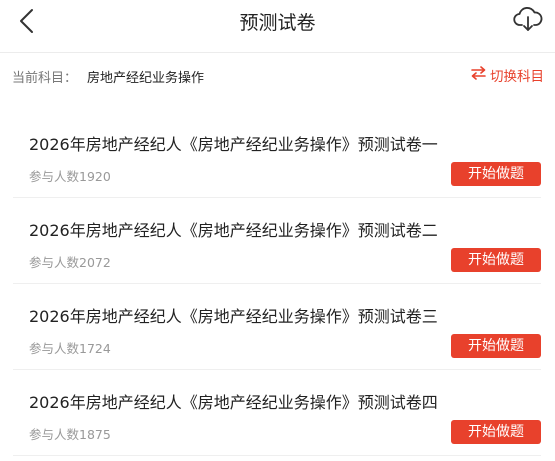 This screenshot has width=555, height=461. Describe the element at coordinates (70, 348) in the screenshot. I see `participant-count: 参与人数1724` at that location.